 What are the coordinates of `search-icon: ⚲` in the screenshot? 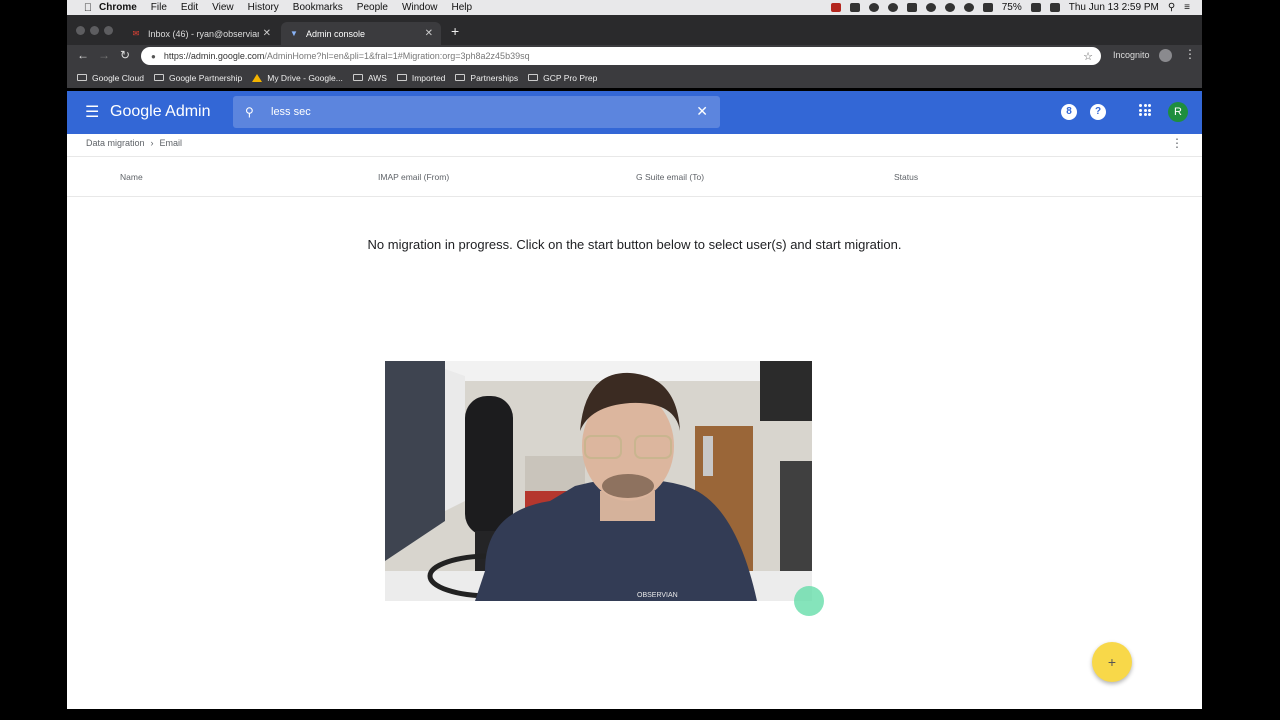 It's located at (252, 112).